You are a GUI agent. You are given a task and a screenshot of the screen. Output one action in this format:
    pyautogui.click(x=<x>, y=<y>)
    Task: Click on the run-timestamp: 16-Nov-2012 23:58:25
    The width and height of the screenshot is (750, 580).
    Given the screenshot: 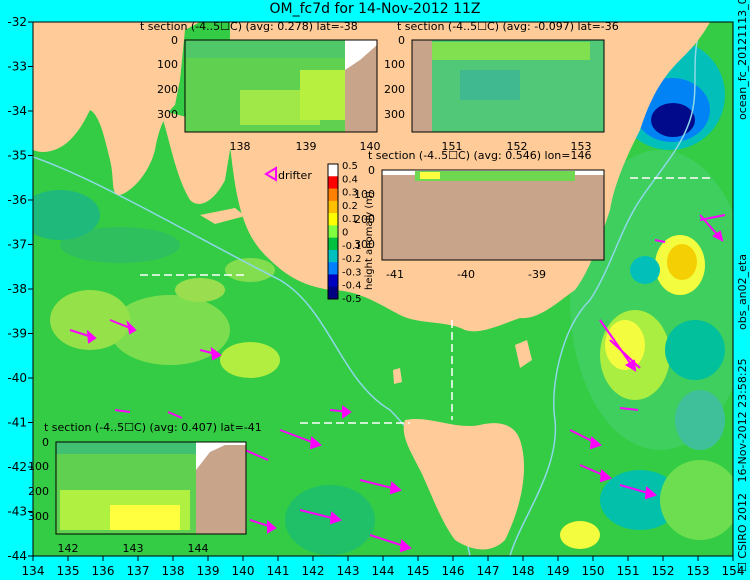 What is the action you would take?
    pyautogui.click(x=742, y=420)
    